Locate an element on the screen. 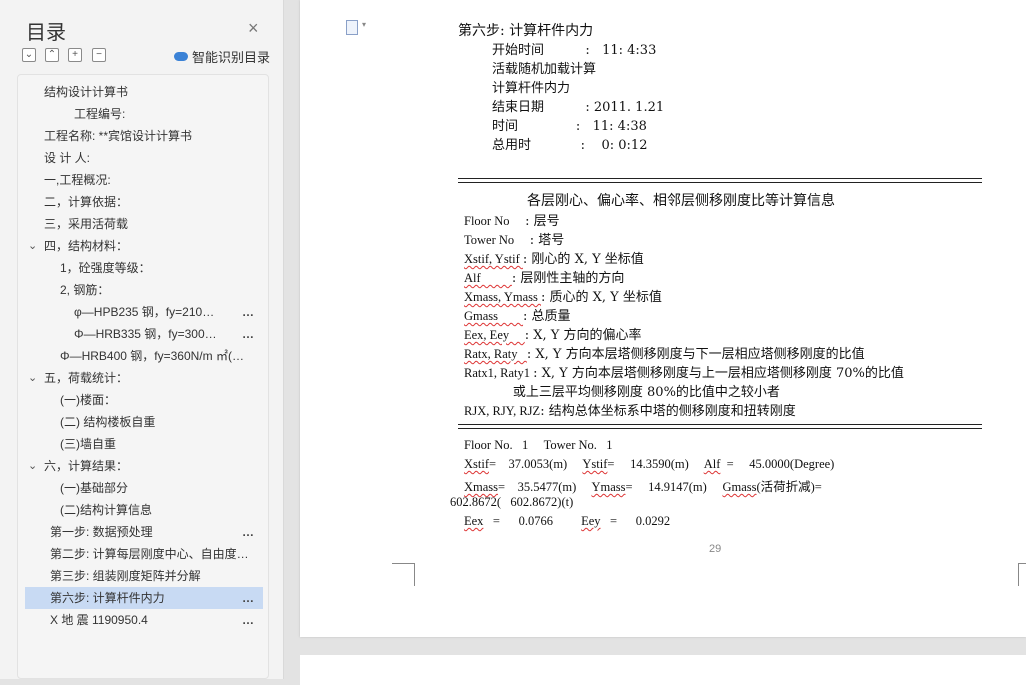  definition-key is located at coordinates (484, 392).